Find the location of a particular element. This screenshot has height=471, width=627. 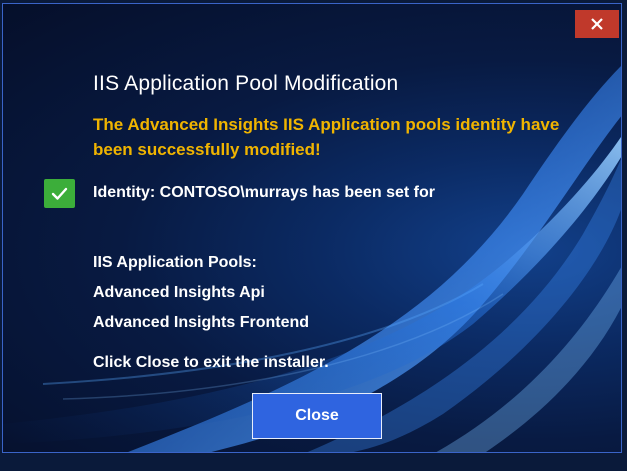

close-icon is located at coordinates (597, 24).